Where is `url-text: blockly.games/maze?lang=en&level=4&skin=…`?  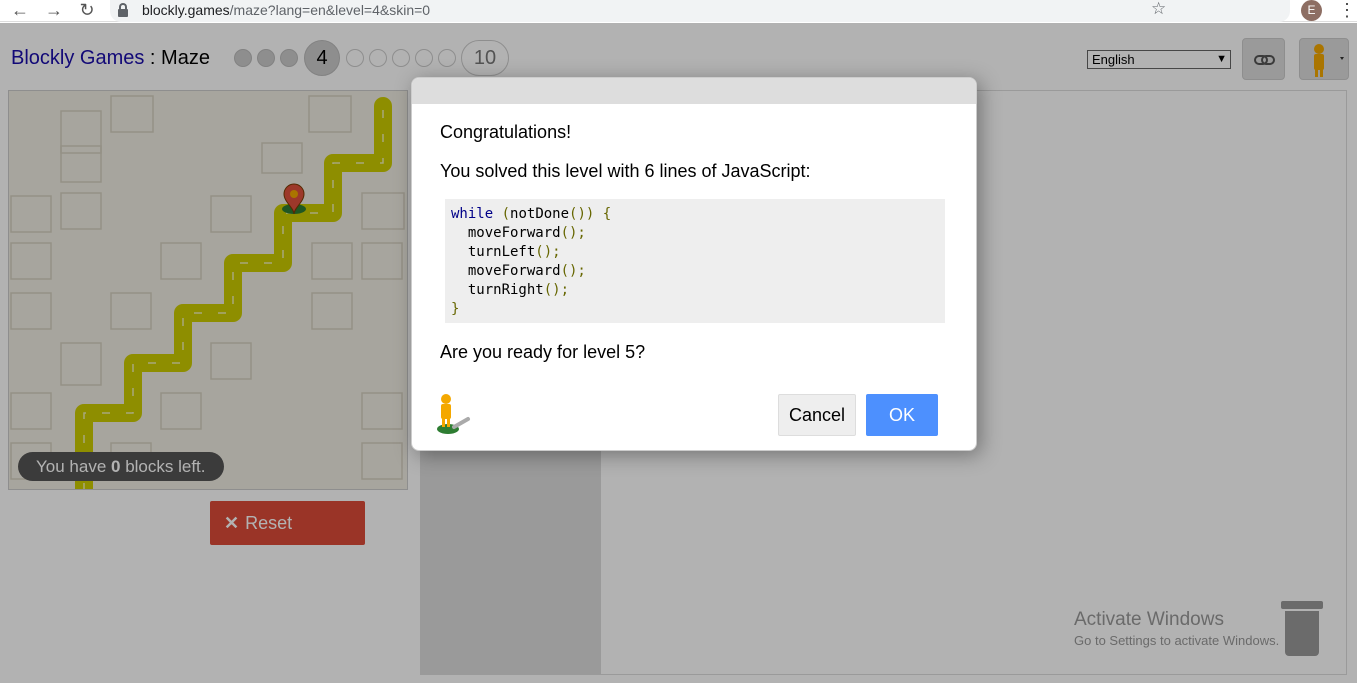
url-text: blockly.games/maze?lang=en&level=4&skin=… is located at coordinates (286, 10).